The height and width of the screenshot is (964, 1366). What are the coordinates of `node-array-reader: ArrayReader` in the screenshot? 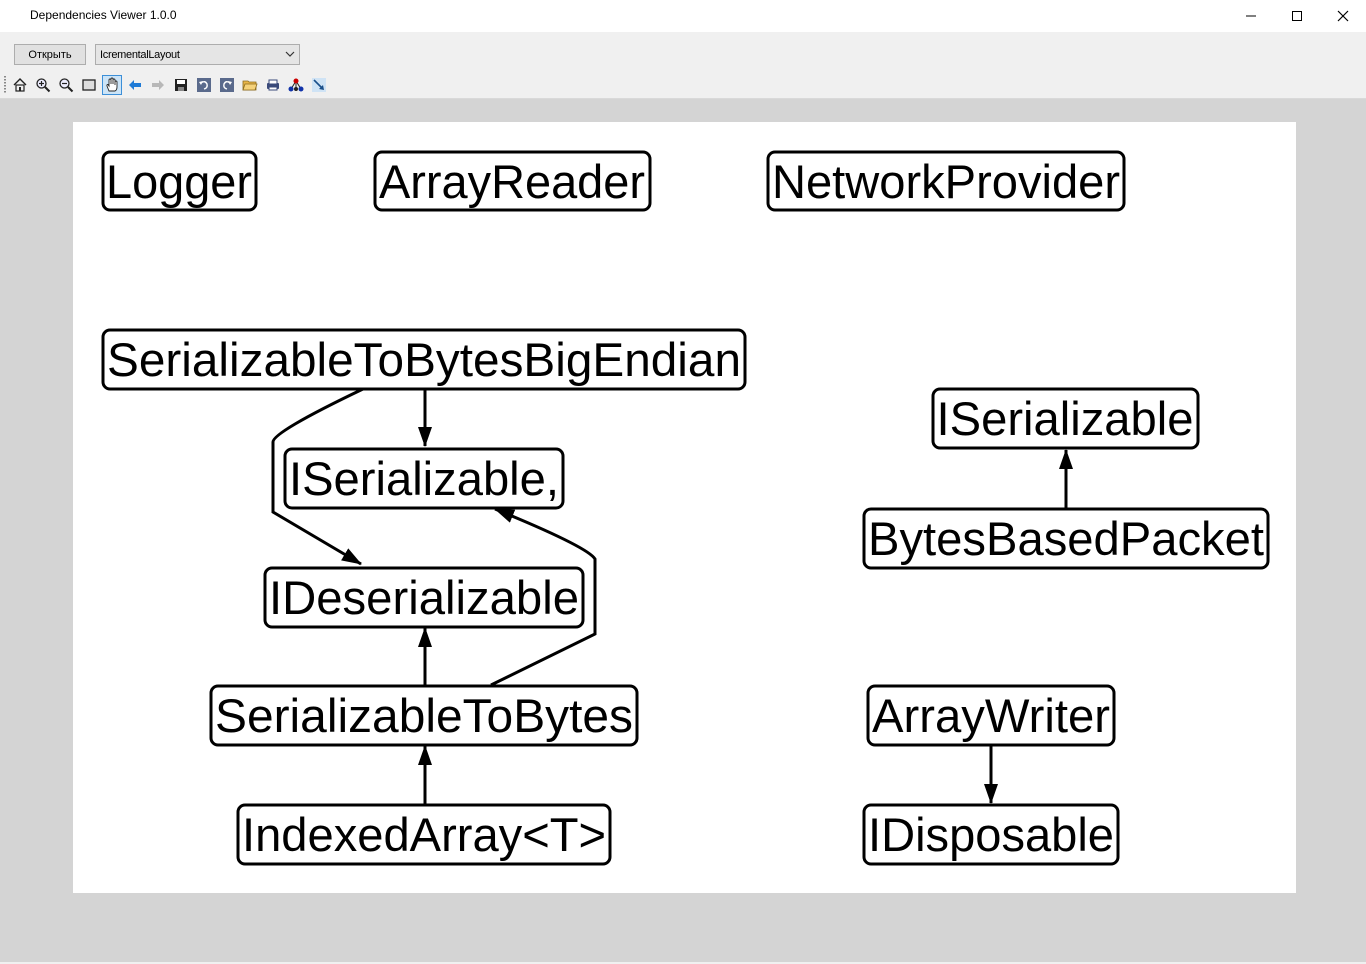 It's located at (512, 181).